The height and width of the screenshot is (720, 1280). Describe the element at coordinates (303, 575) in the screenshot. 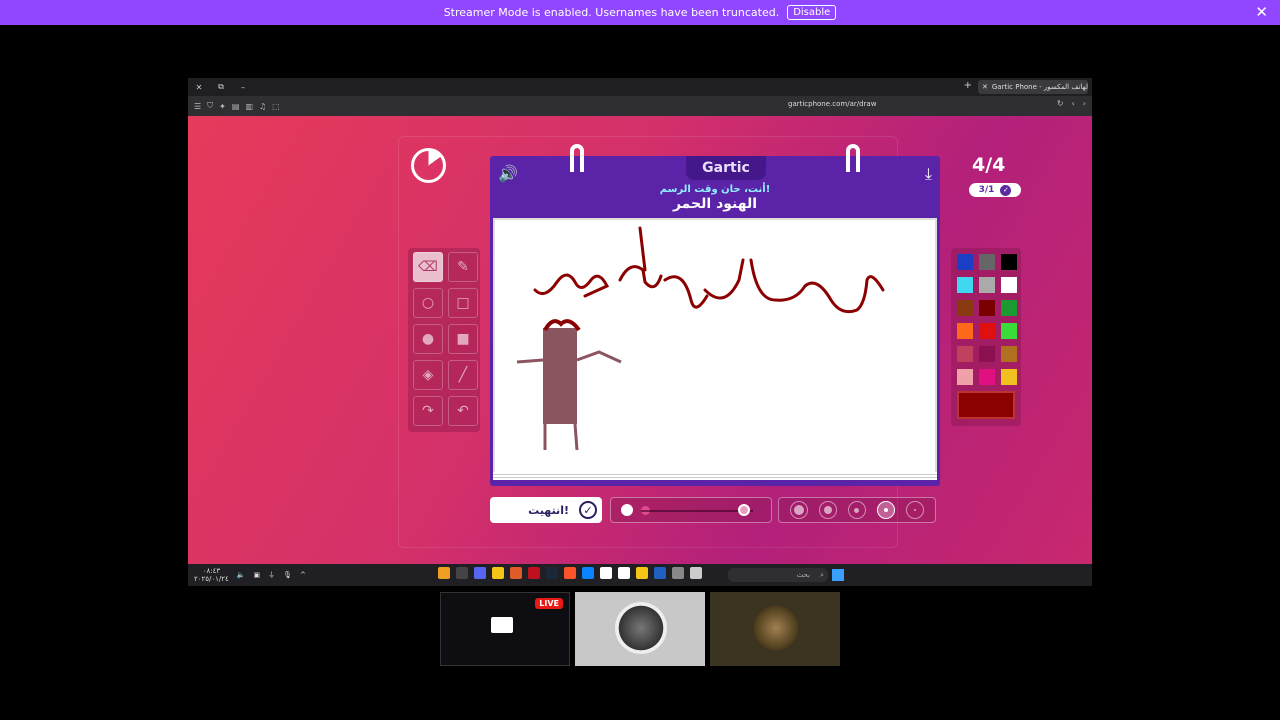

I see `tray-chevron-icon: ^` at that location.